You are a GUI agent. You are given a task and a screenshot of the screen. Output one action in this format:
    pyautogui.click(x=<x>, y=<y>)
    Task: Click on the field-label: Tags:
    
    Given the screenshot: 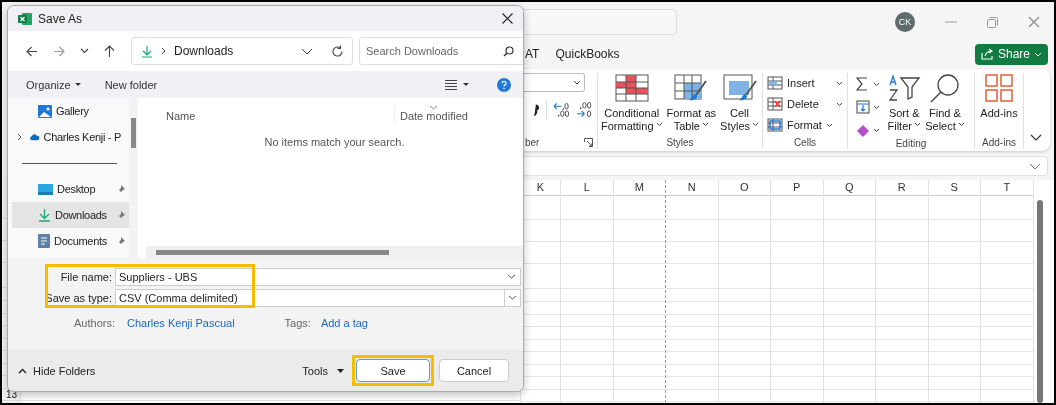 What is the action you would take?
    pyautogui.click(x=297, y=323)
    